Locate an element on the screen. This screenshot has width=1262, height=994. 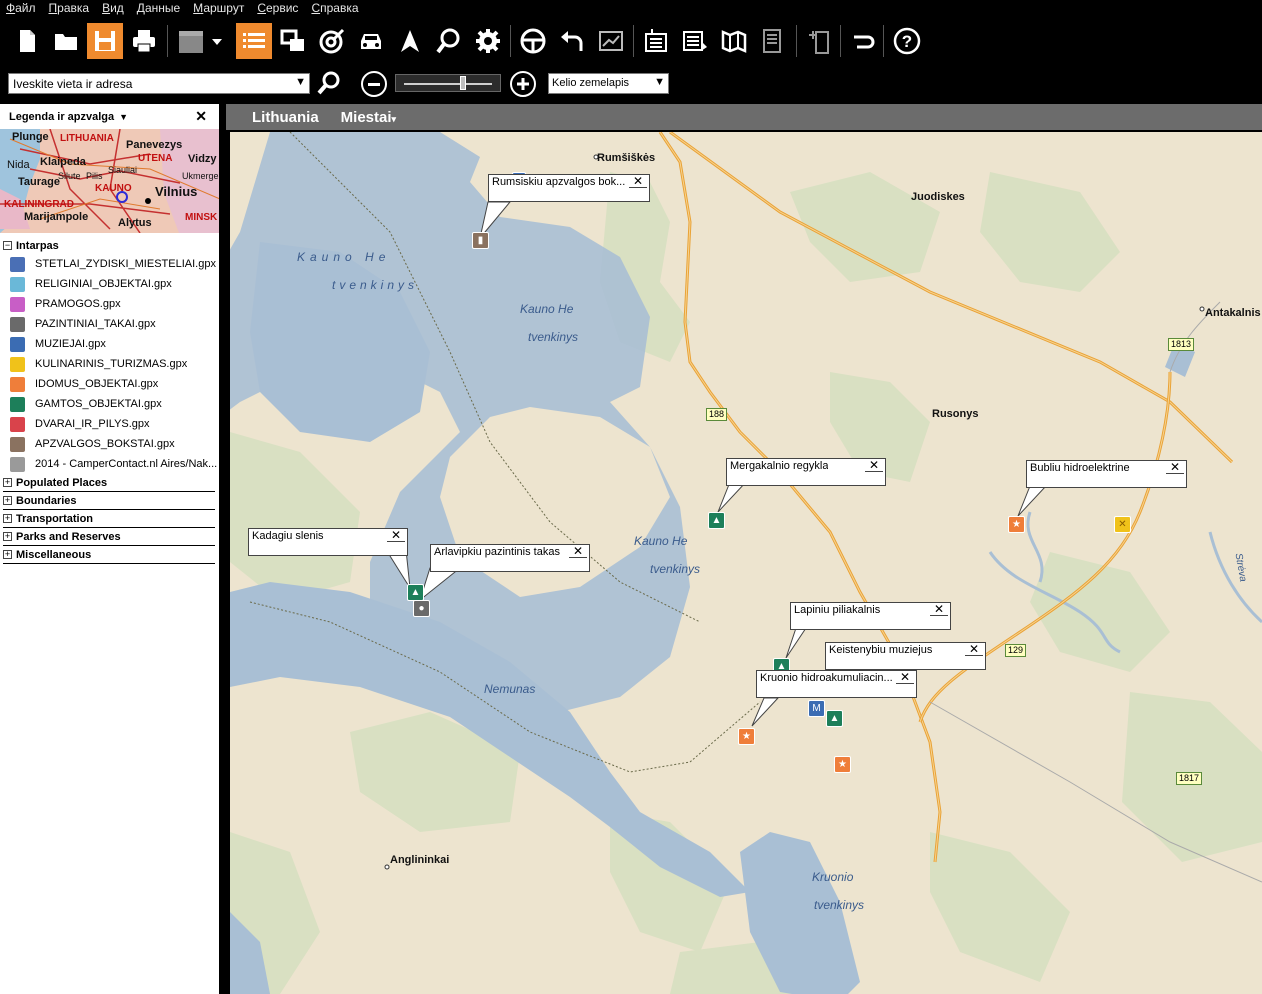
collapse-icon: − is located at coordinates (7, 245).